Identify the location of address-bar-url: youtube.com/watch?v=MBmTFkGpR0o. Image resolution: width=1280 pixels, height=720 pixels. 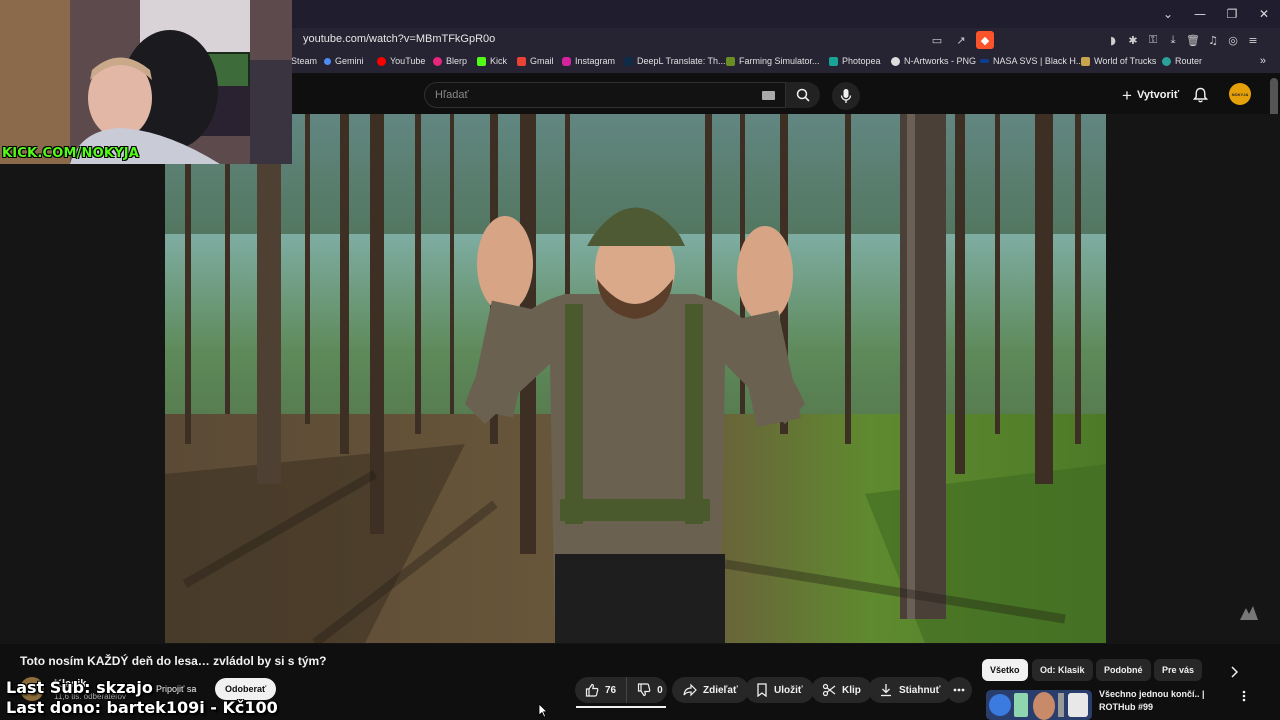
(399, 39).